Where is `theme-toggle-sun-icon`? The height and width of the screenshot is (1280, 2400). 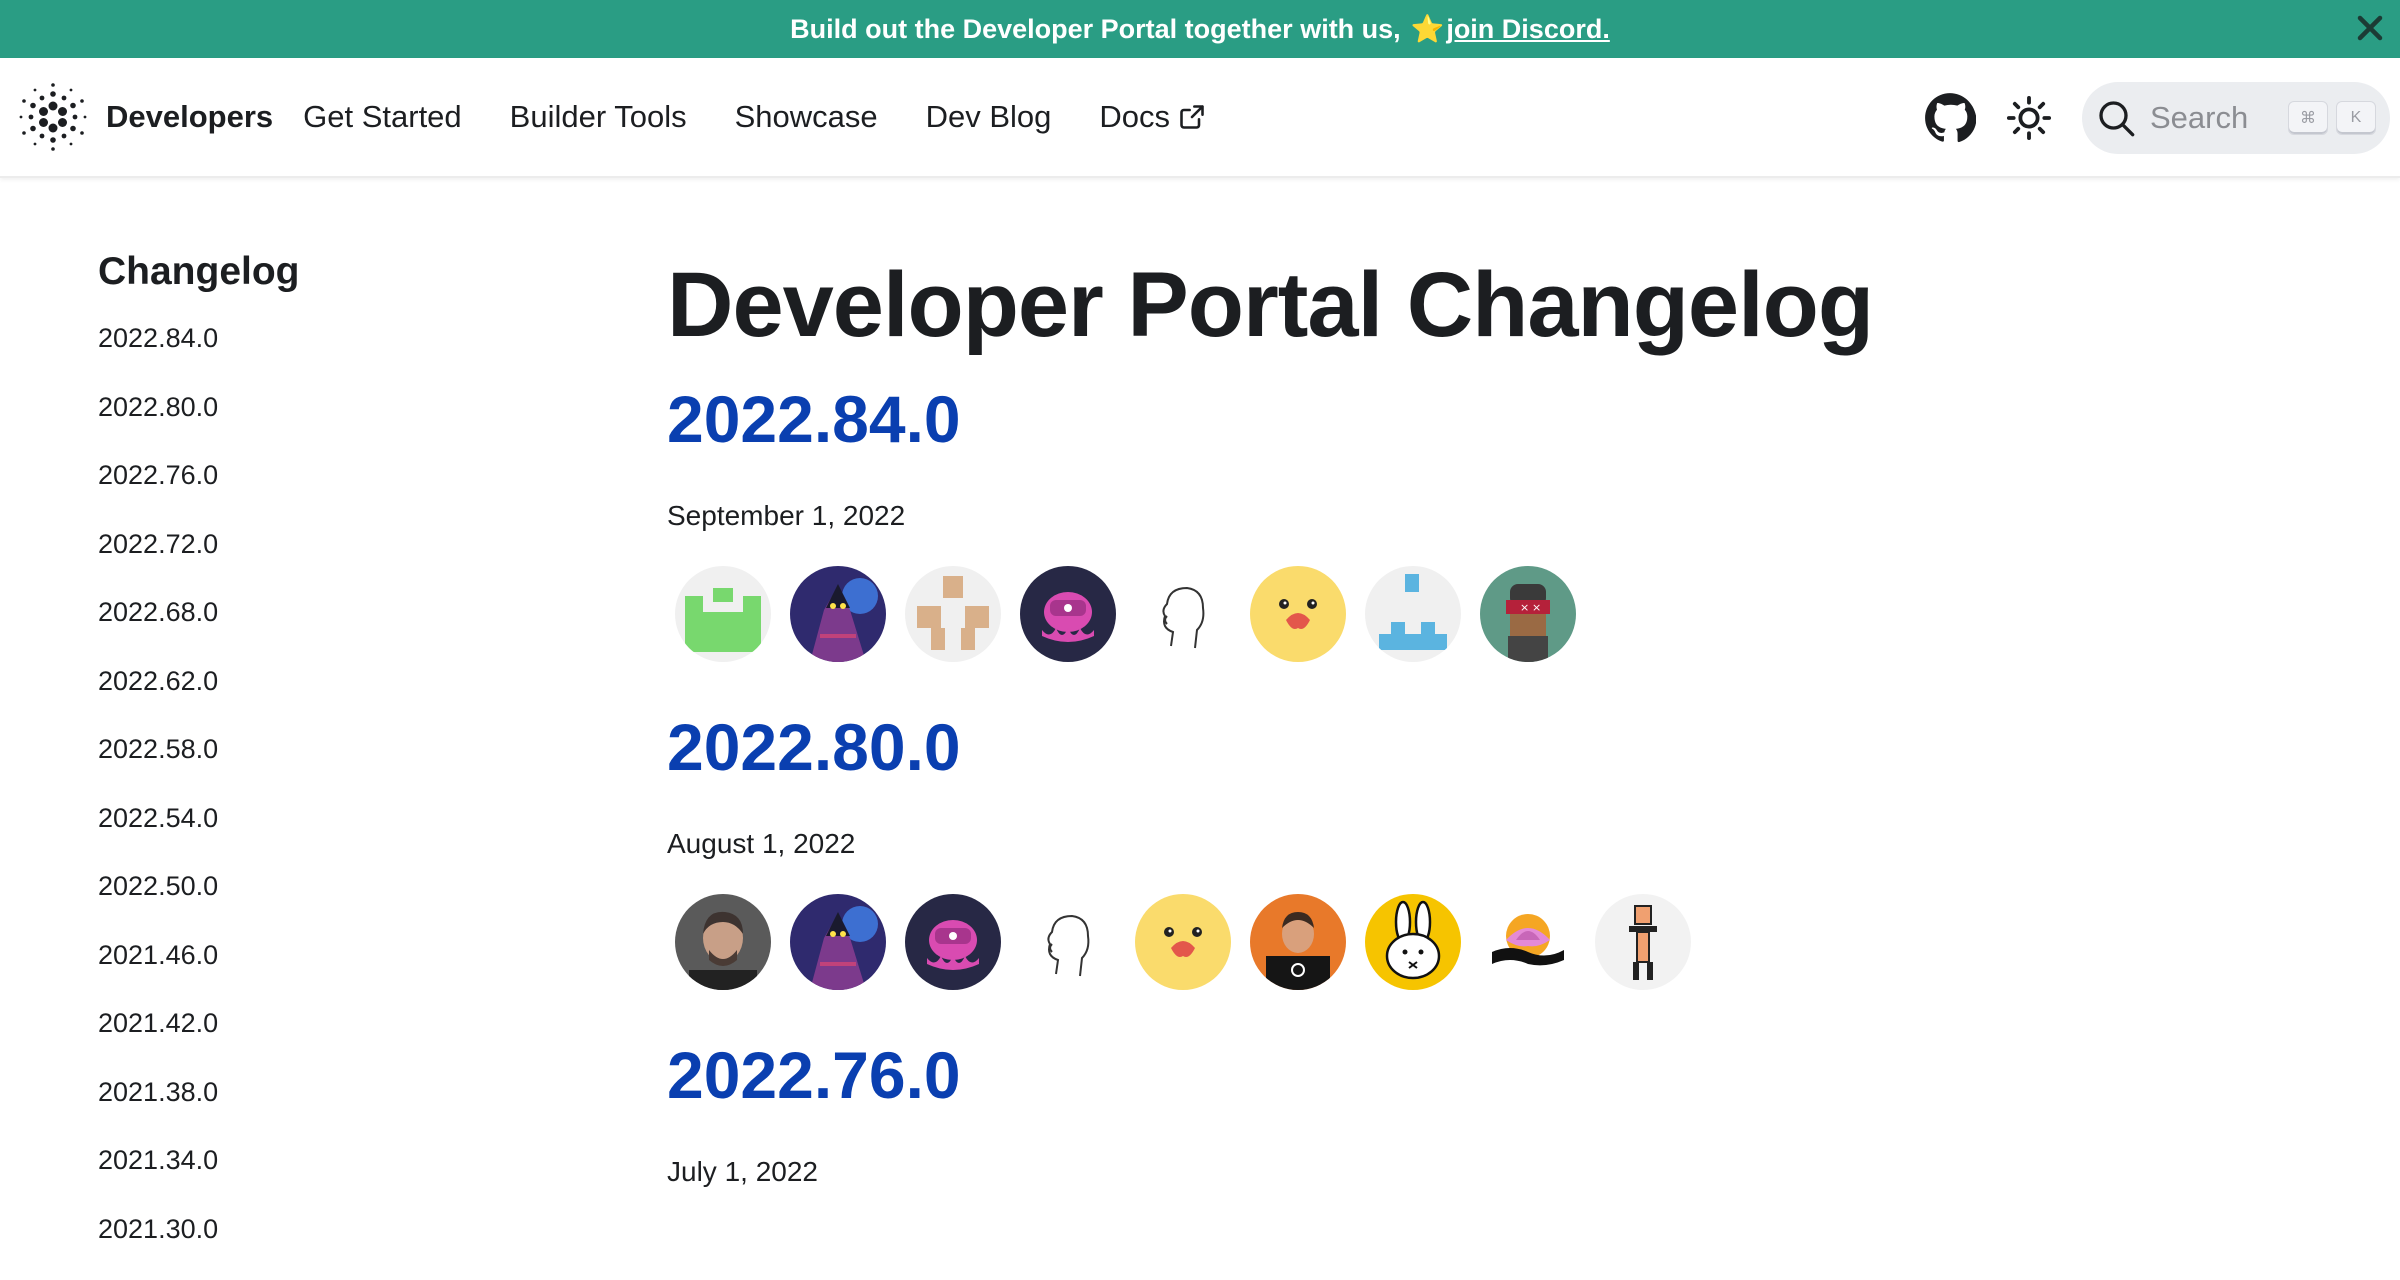 theme-toggle-sun-icon is located at coordinates (2029, 118).